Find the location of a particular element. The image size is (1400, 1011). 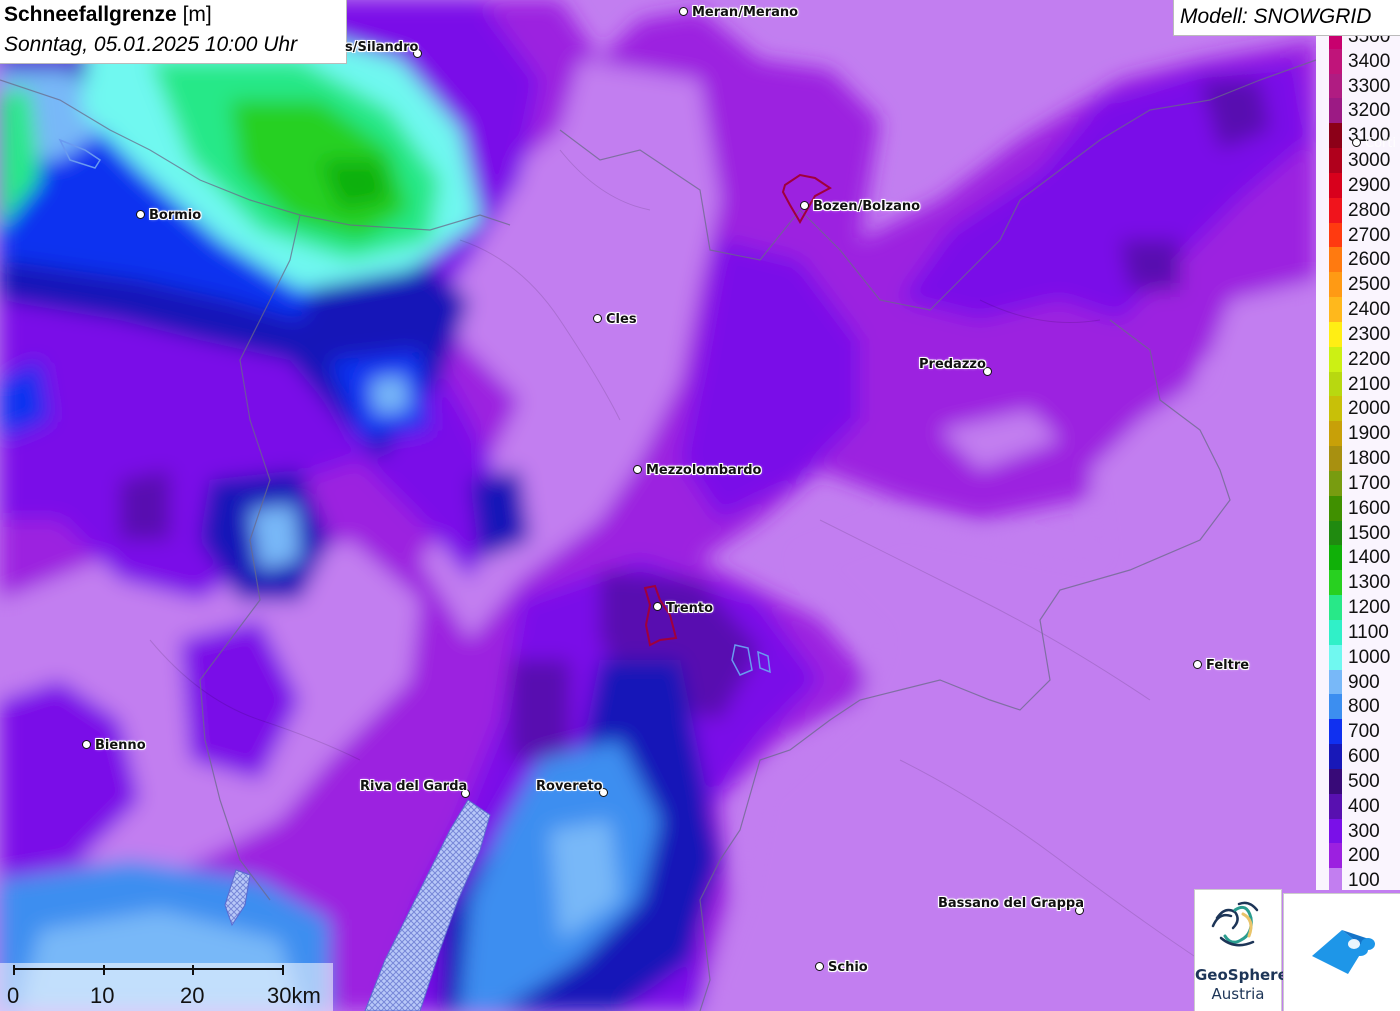

geosphere-emblem-icon is located at coordinates (1235, 924).